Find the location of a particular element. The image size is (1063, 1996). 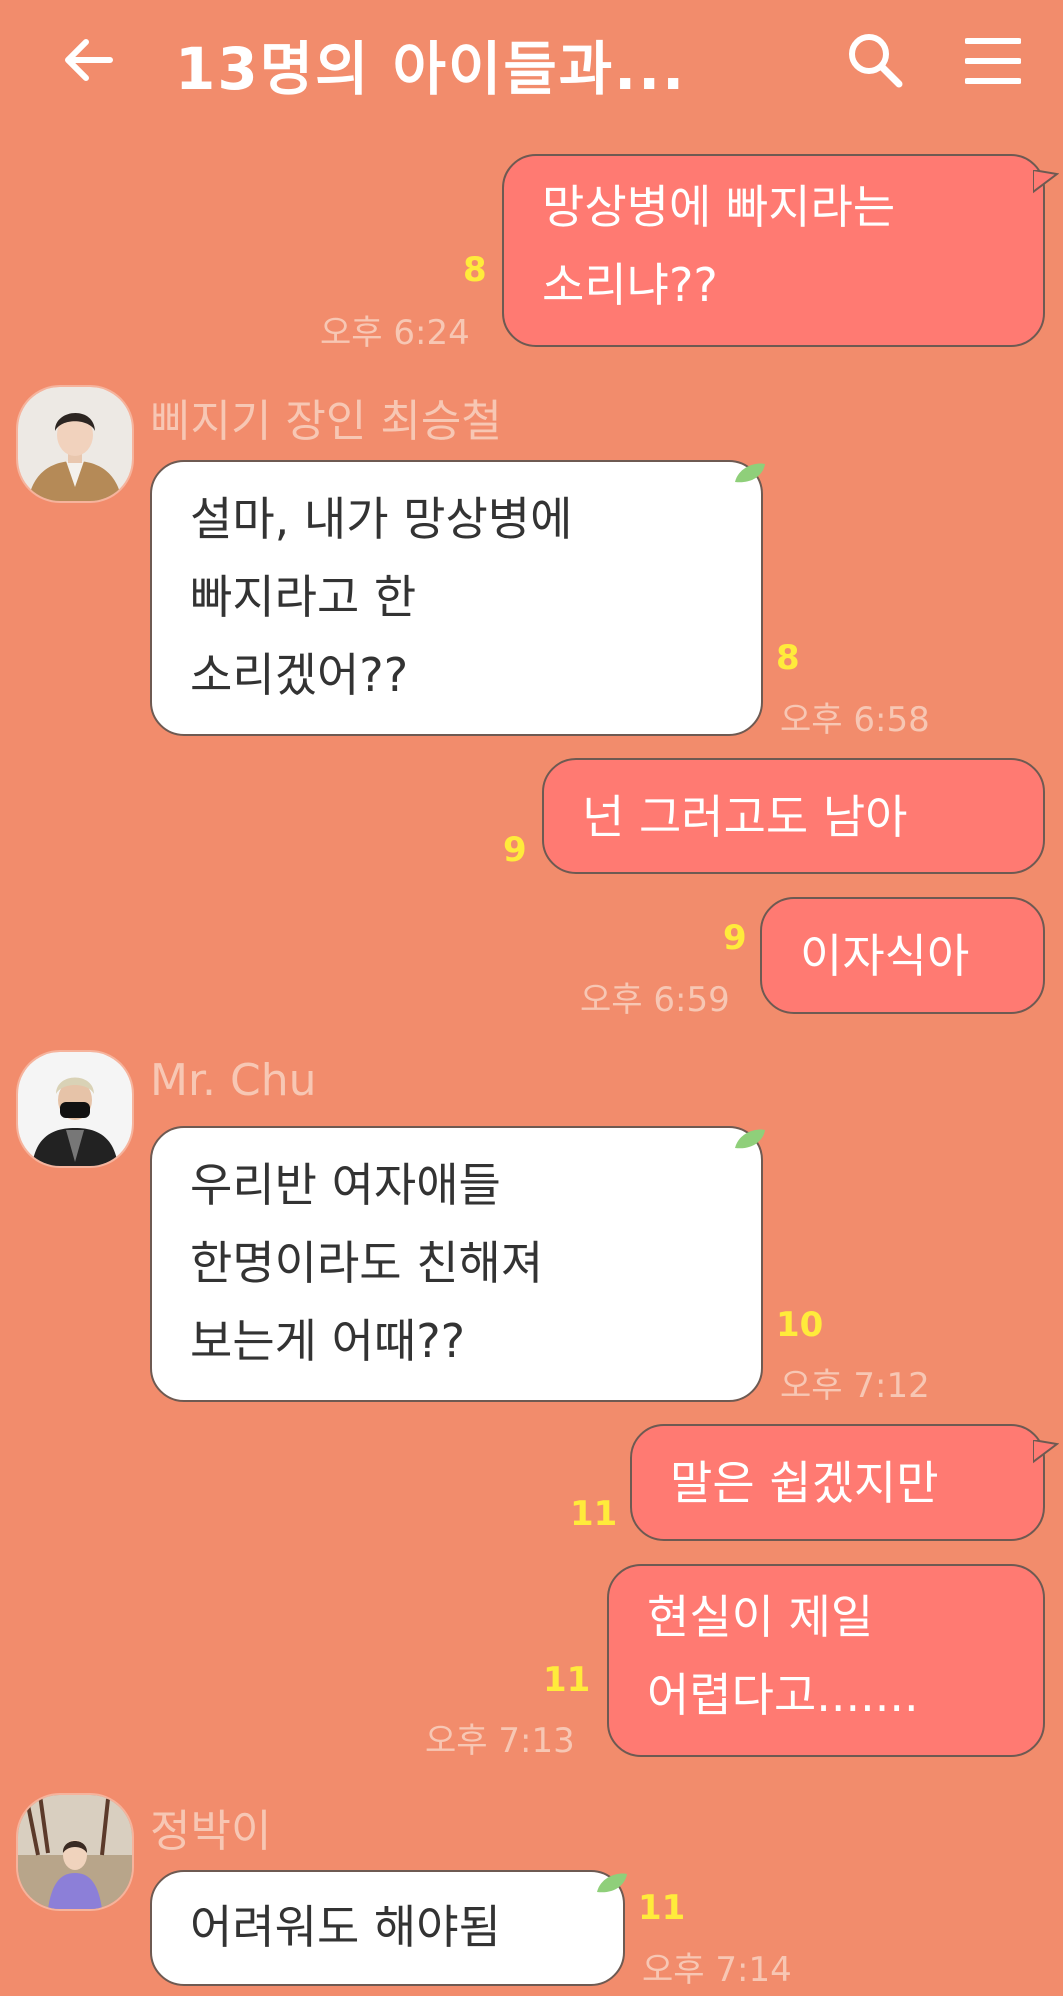

message-time: 오후 7:14 is located at coordinates (717, 1970).